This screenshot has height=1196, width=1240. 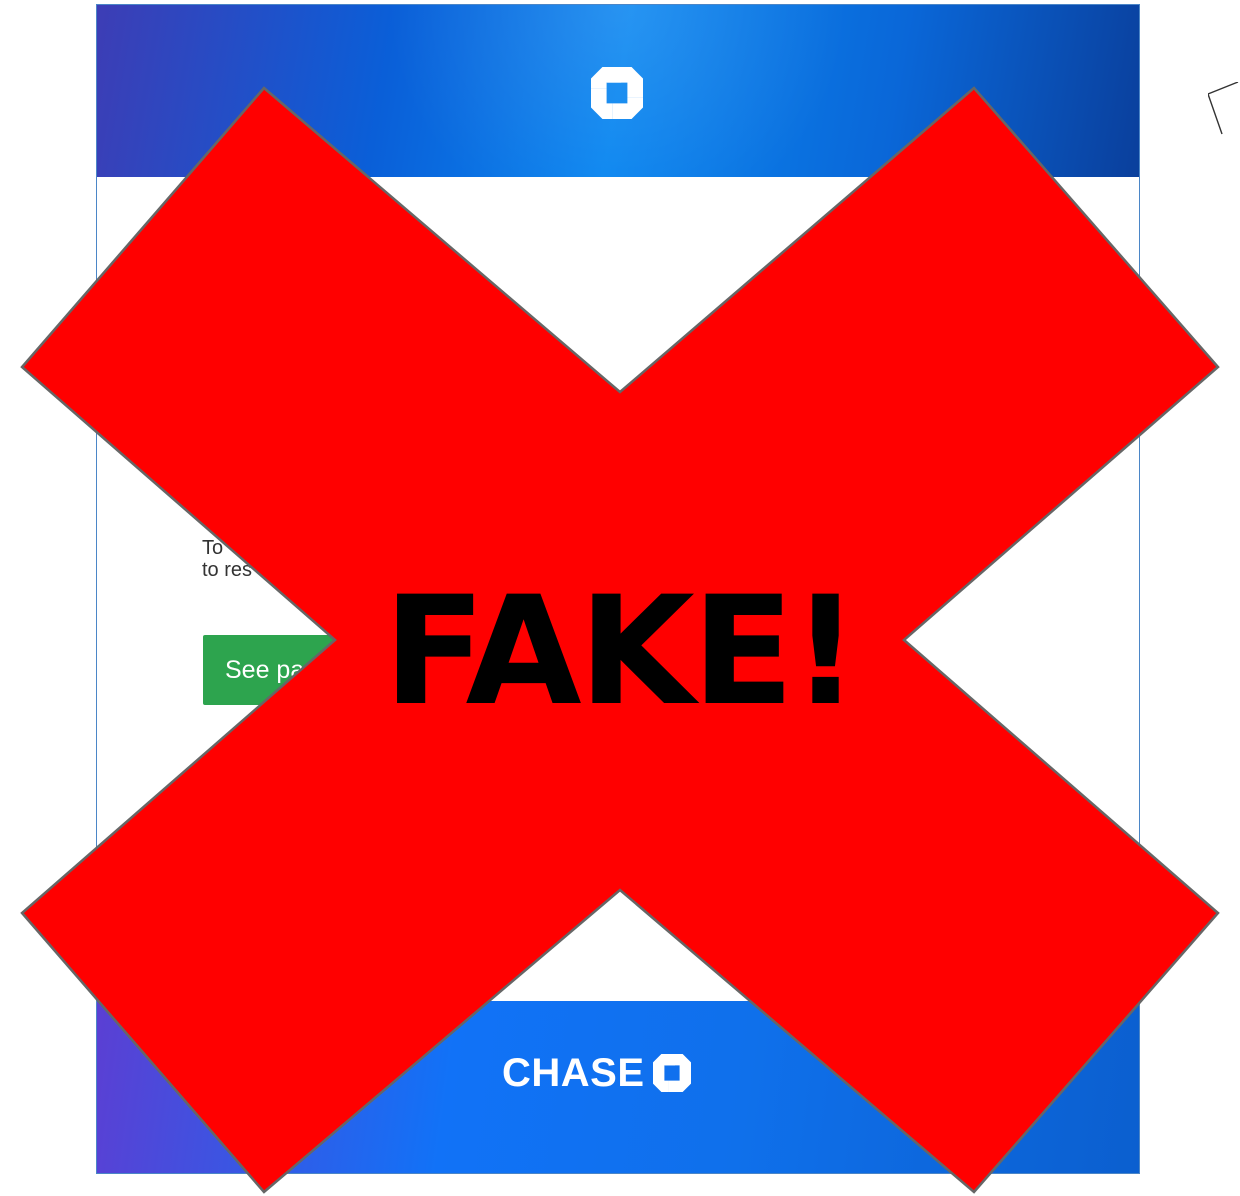 I want to click on message-line-2: to res, so click(x=227, y=570).